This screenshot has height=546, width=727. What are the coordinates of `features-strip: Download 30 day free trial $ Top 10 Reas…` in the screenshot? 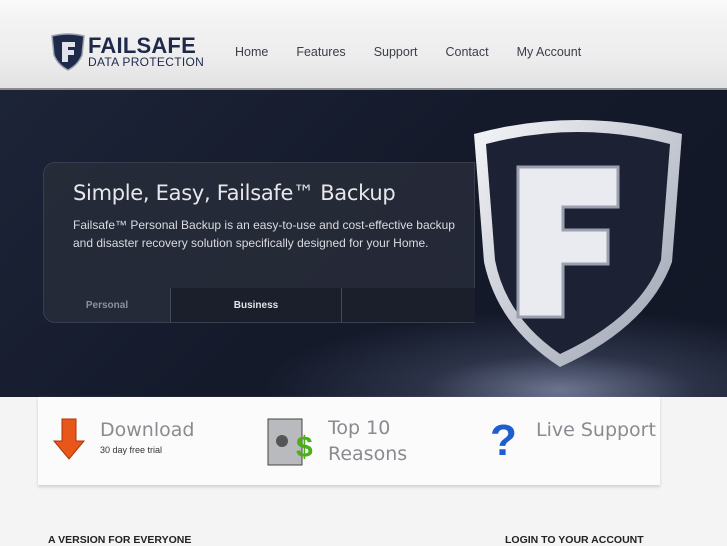 It's located at (349, 441).